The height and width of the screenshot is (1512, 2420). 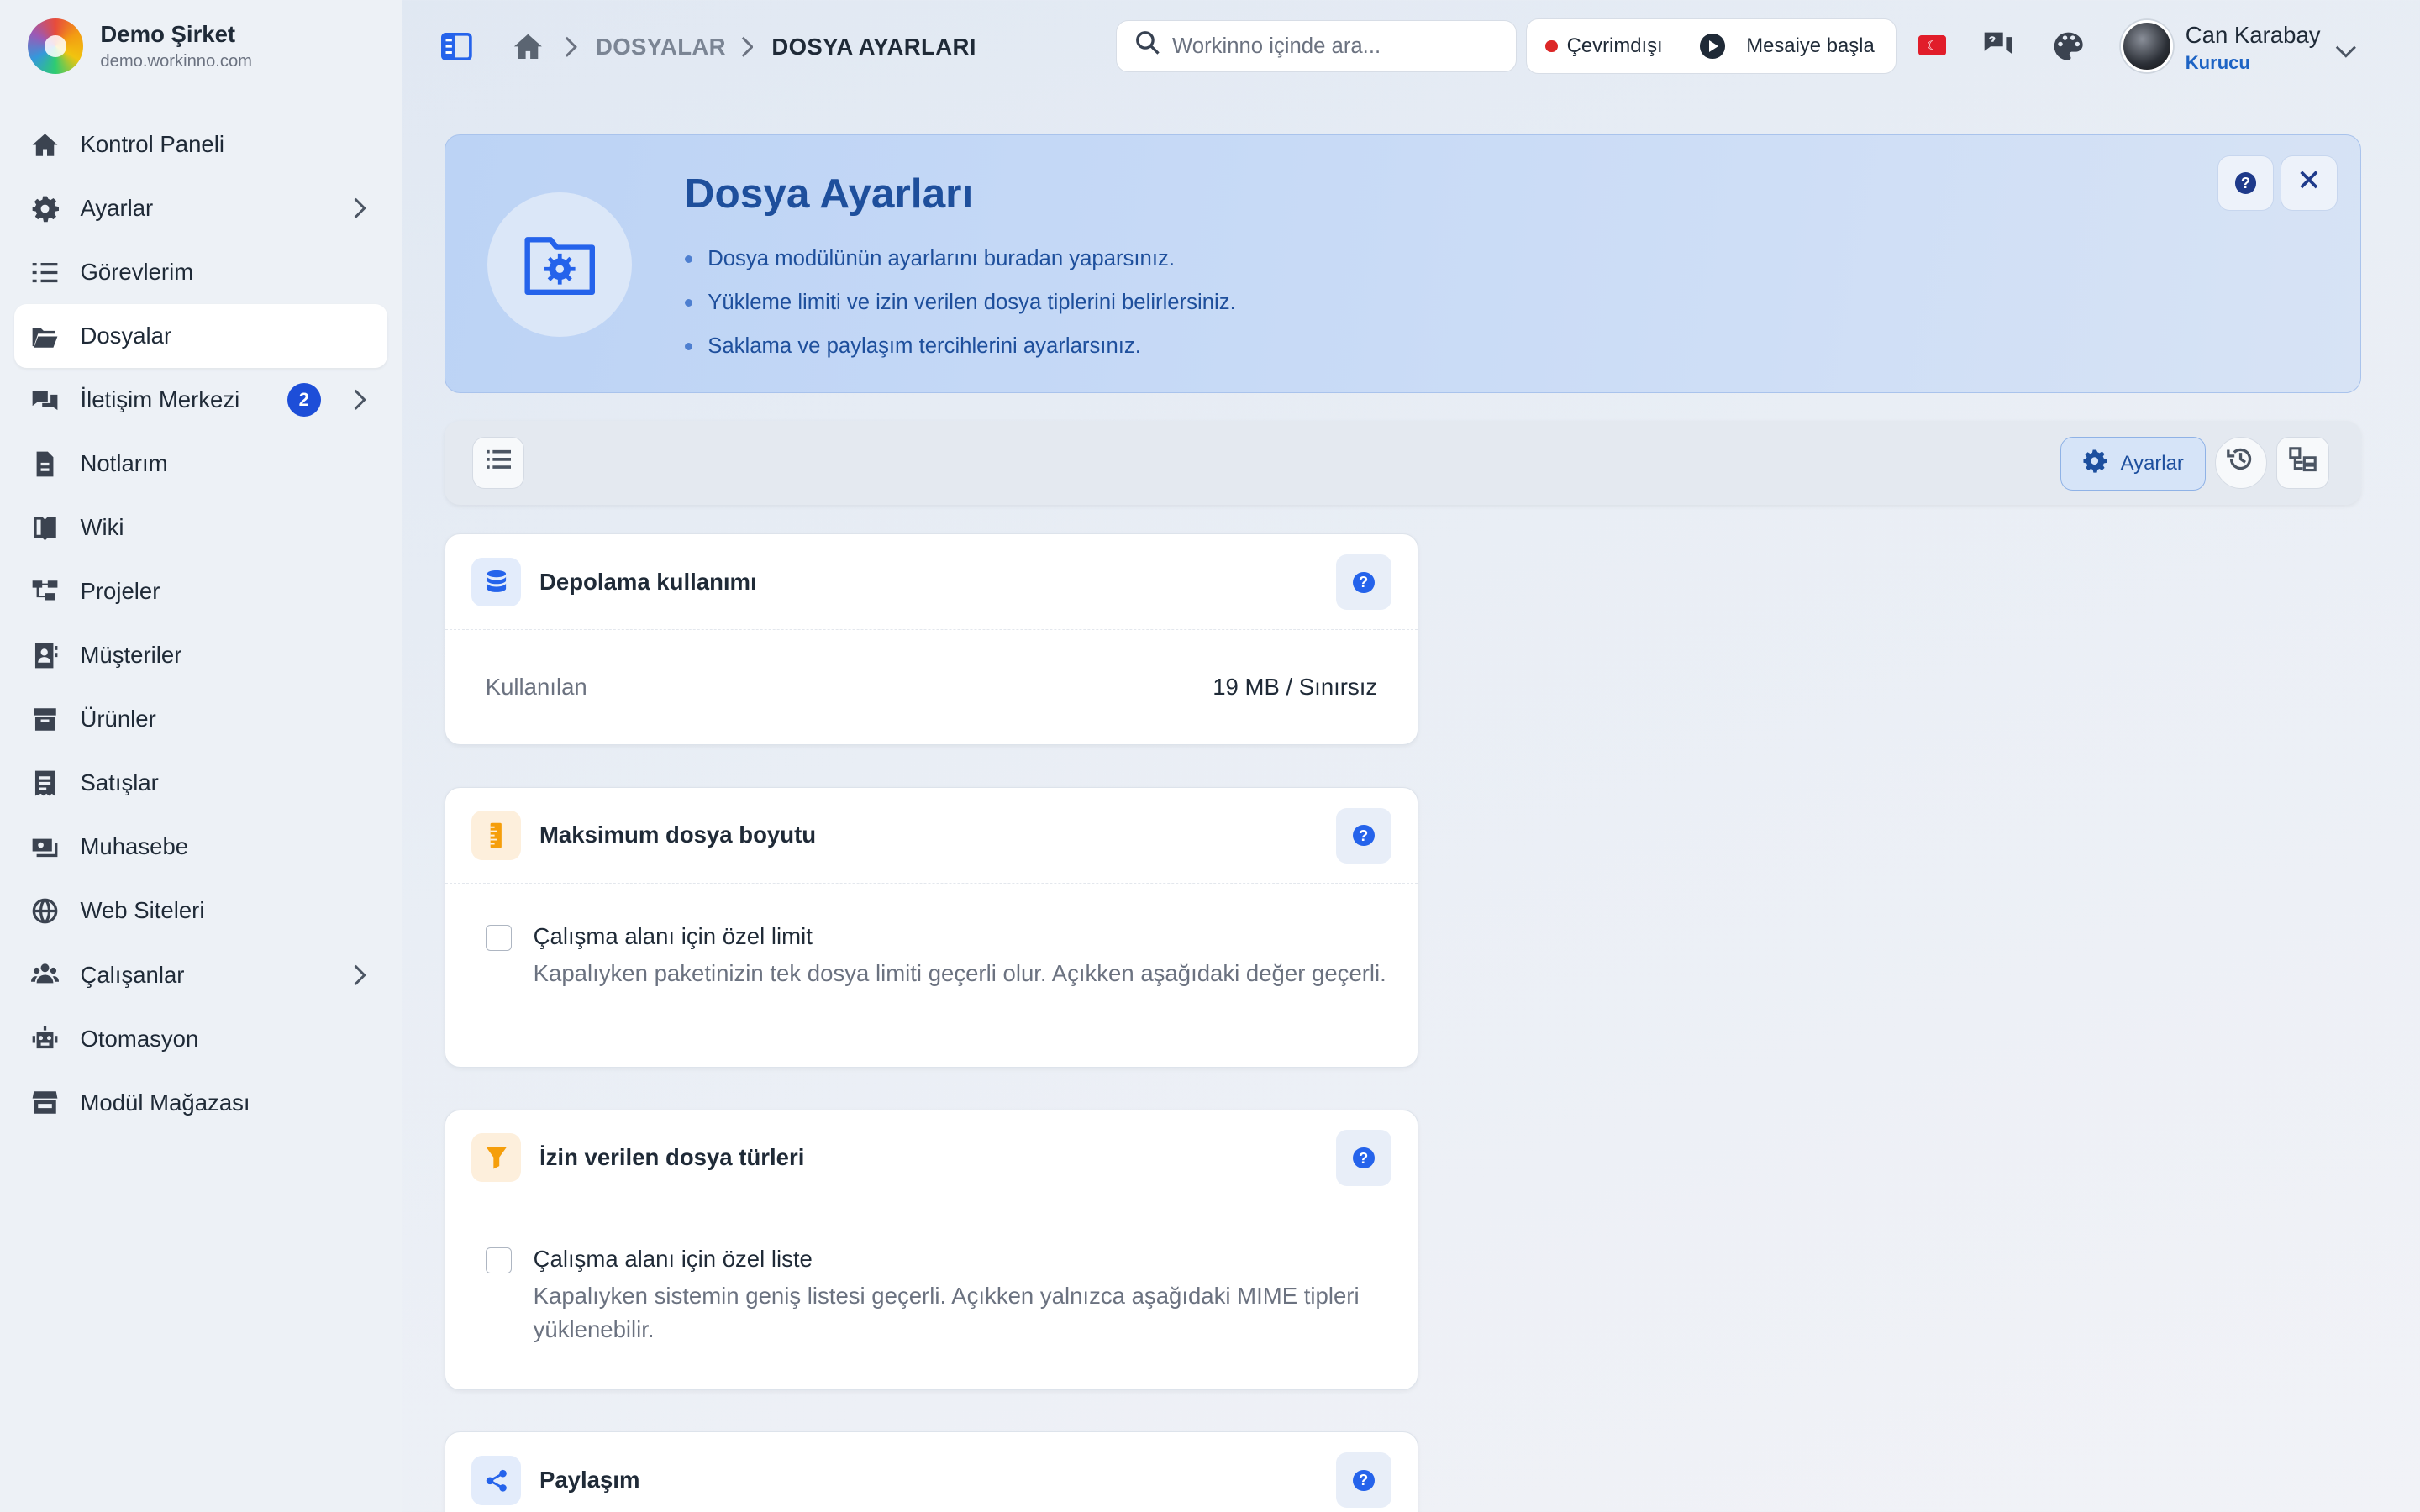 What do you see at coordinates (118, 719) in the screenshot?
I see `sidebar-item-label: Ürünler` at bounding box center [118, 719].